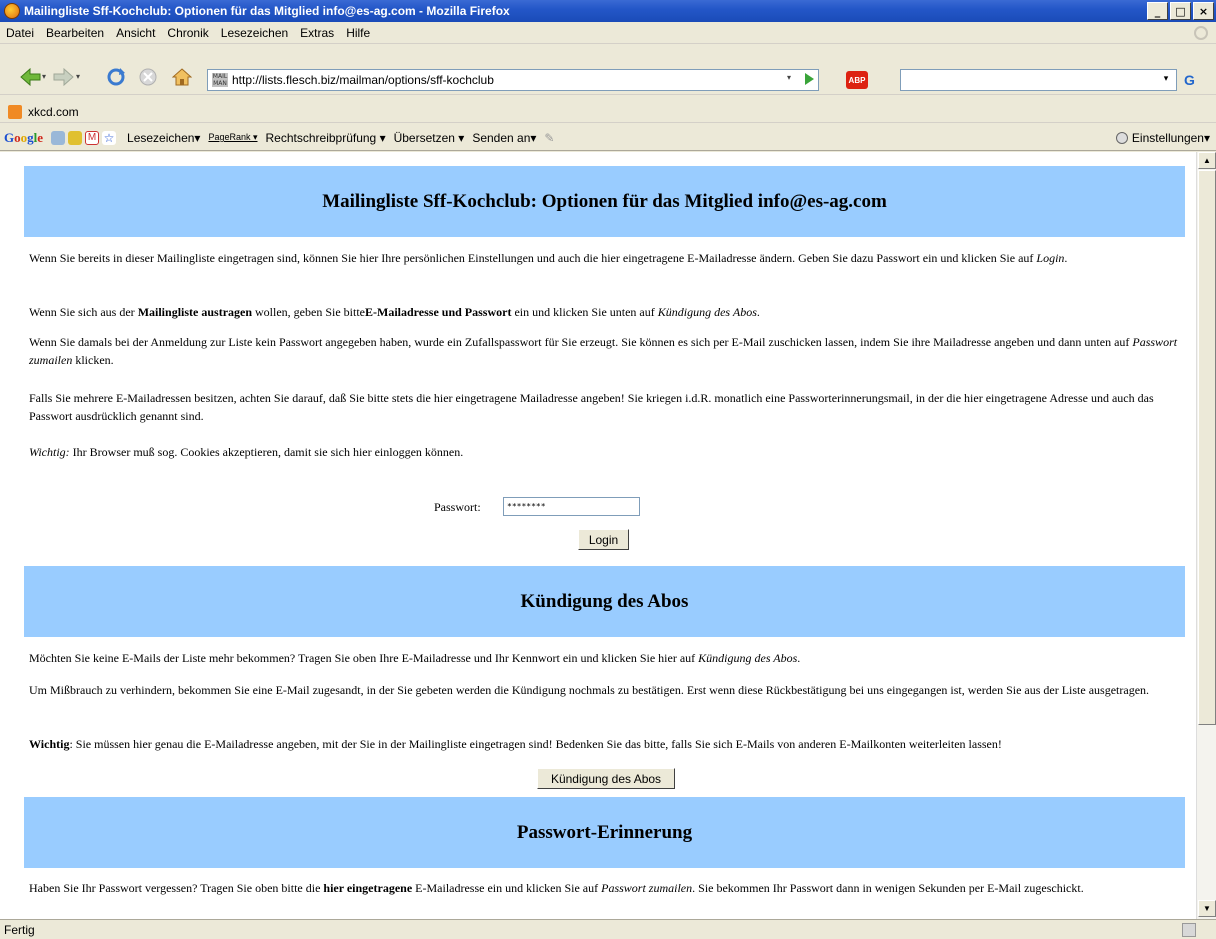  Describe the element at coordinates (135, 33) in the screenshot. I see `menu-ansicht: Ansicht` at that location.